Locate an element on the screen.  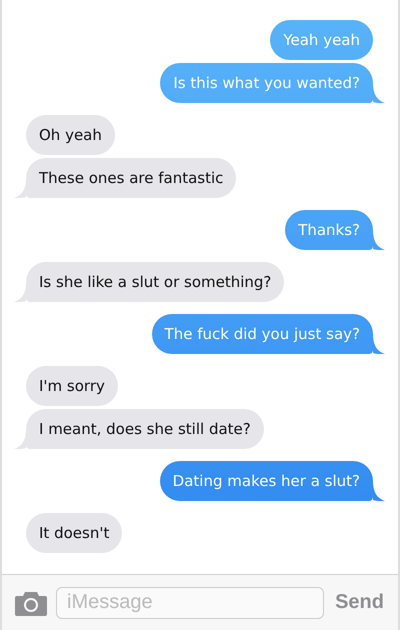
camera-icon is located at coordinates (31, 603).